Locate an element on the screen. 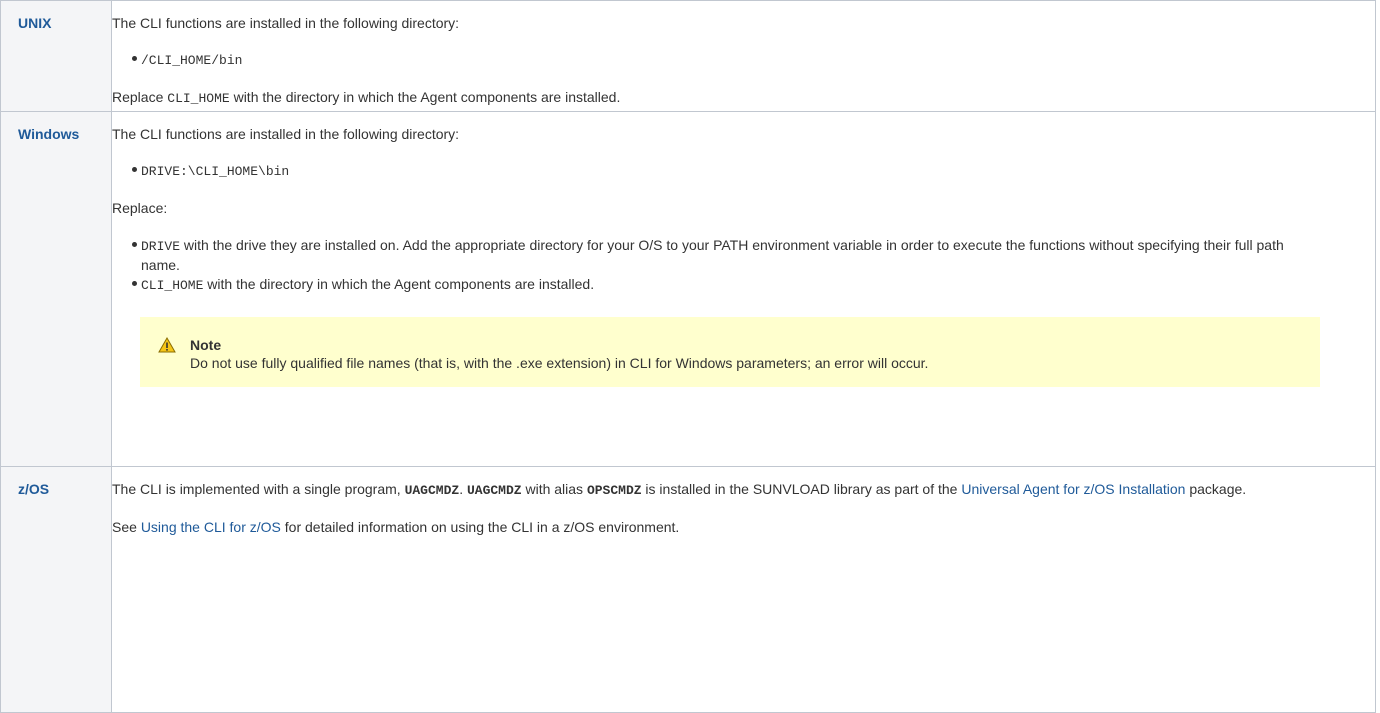 This screenshot has width=1380, height=713. warning-icon is located at coordinates (167, 345).